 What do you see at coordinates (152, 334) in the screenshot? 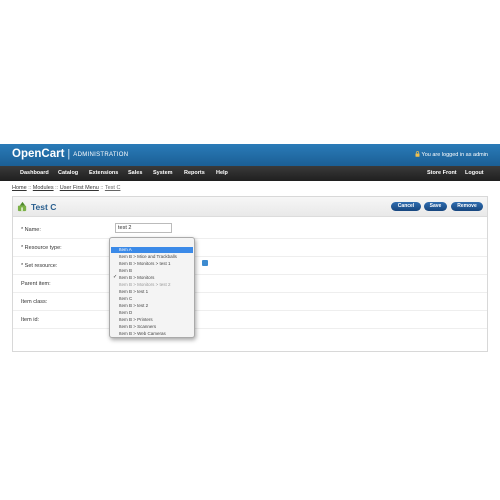
I see `dropdown-option: Item B > Web Cameras` at bounding box center [152, 334].